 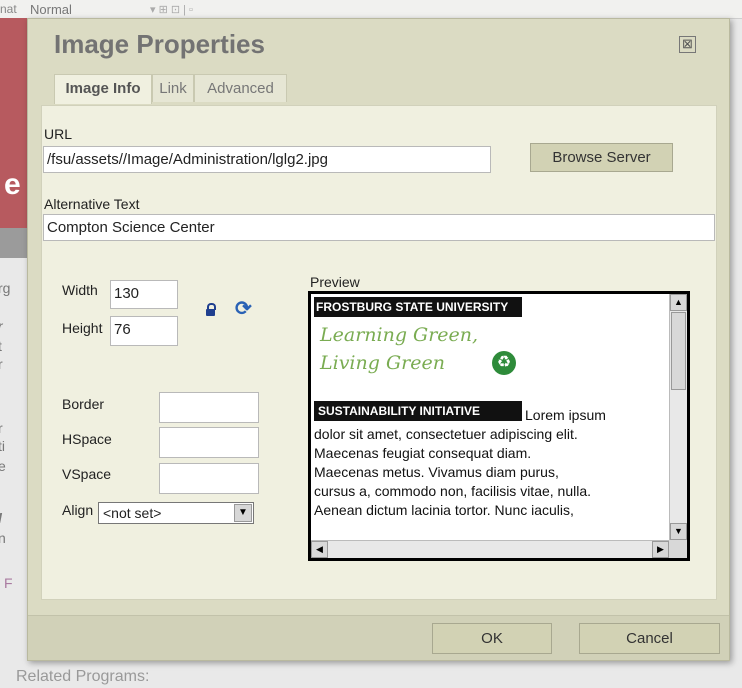 What do you see at coordinates (399, 335) in the screenshot?
I see `logo-line-one: Learning Green,` at bounding box center [399, 335].